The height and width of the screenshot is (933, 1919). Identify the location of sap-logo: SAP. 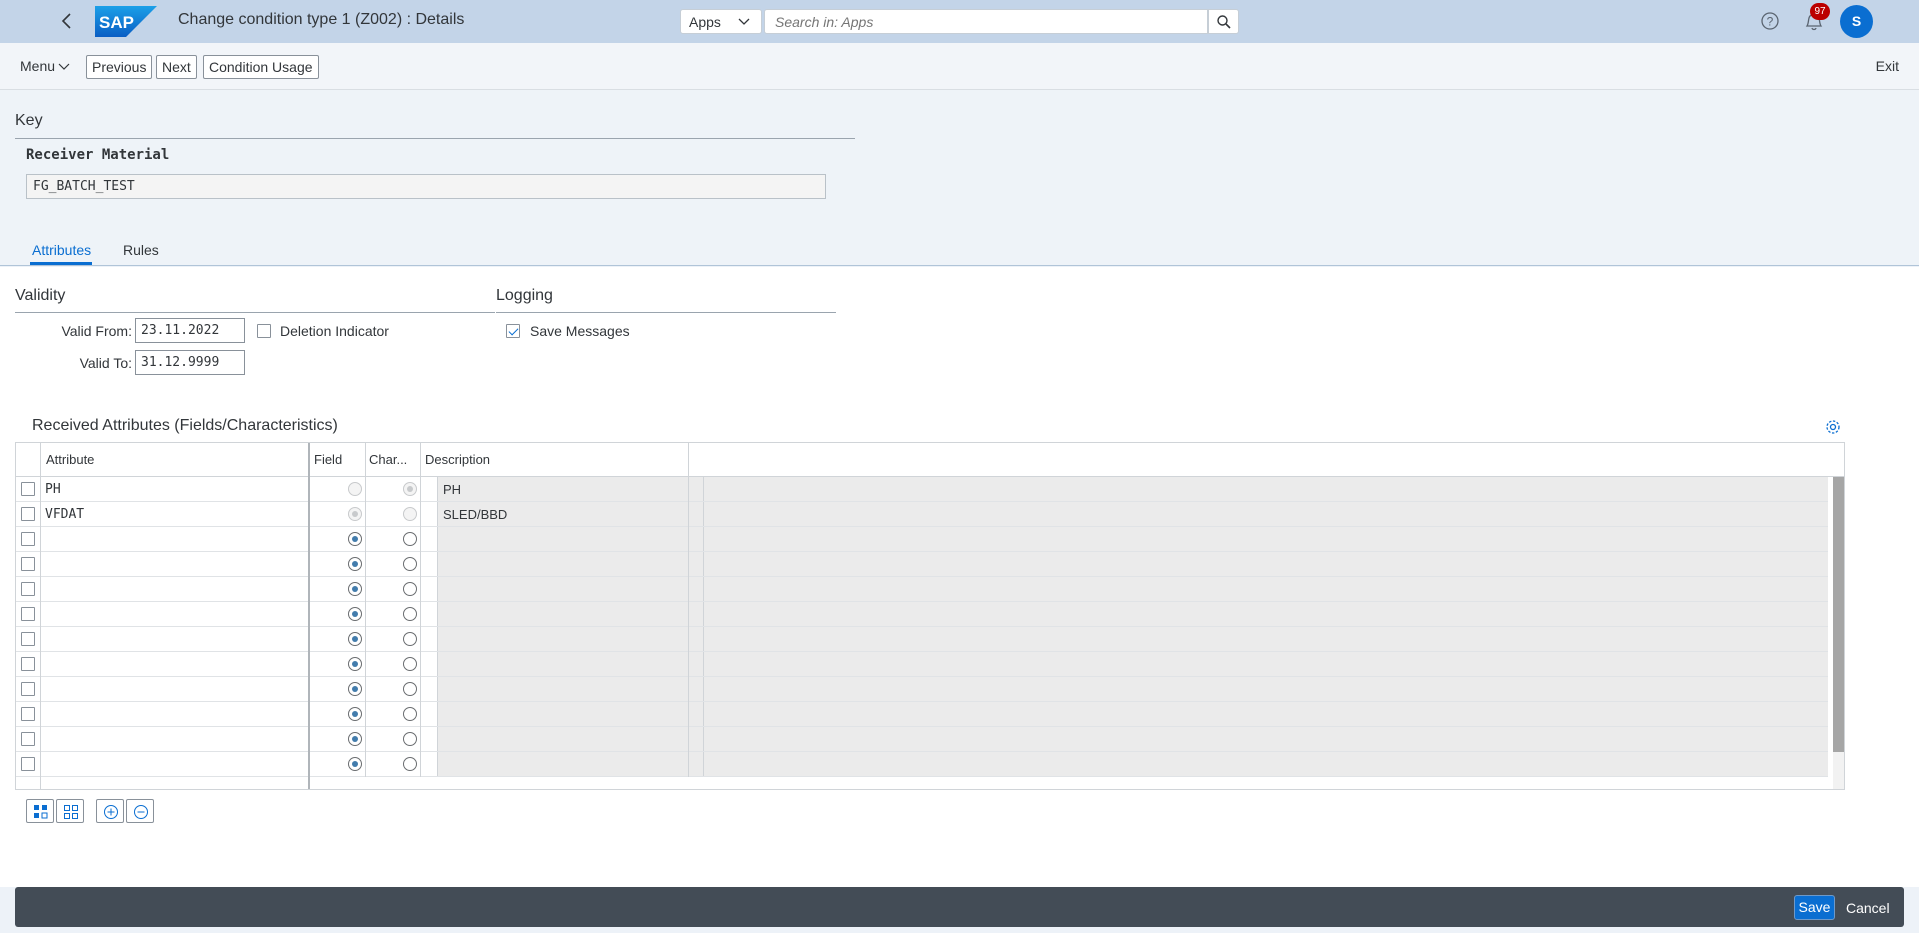
(126, 21).